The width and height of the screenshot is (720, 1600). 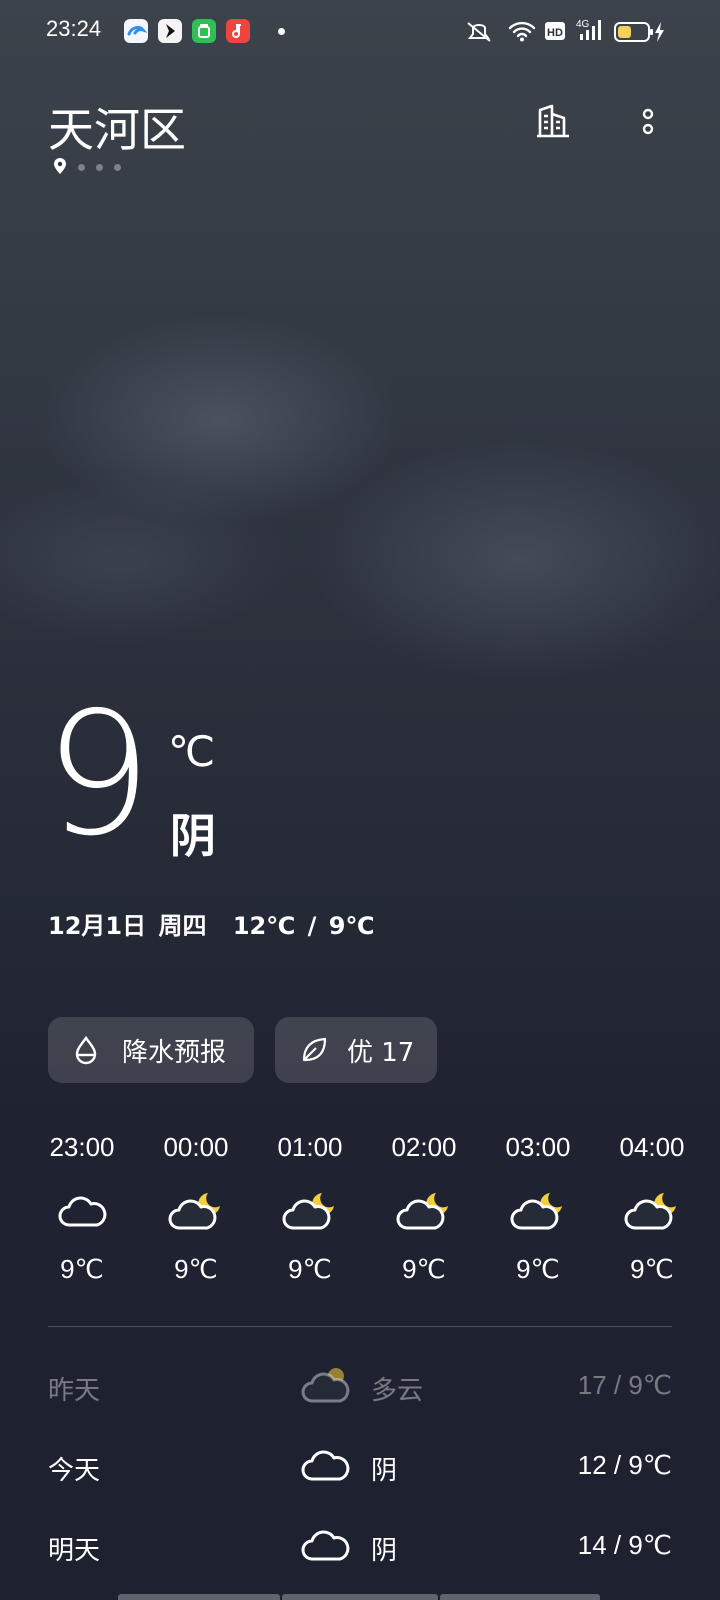 What do you see at coordinates (314, 1049) in the screenshot?
I see `leaf-icon` at bounding box center [314, 1049].